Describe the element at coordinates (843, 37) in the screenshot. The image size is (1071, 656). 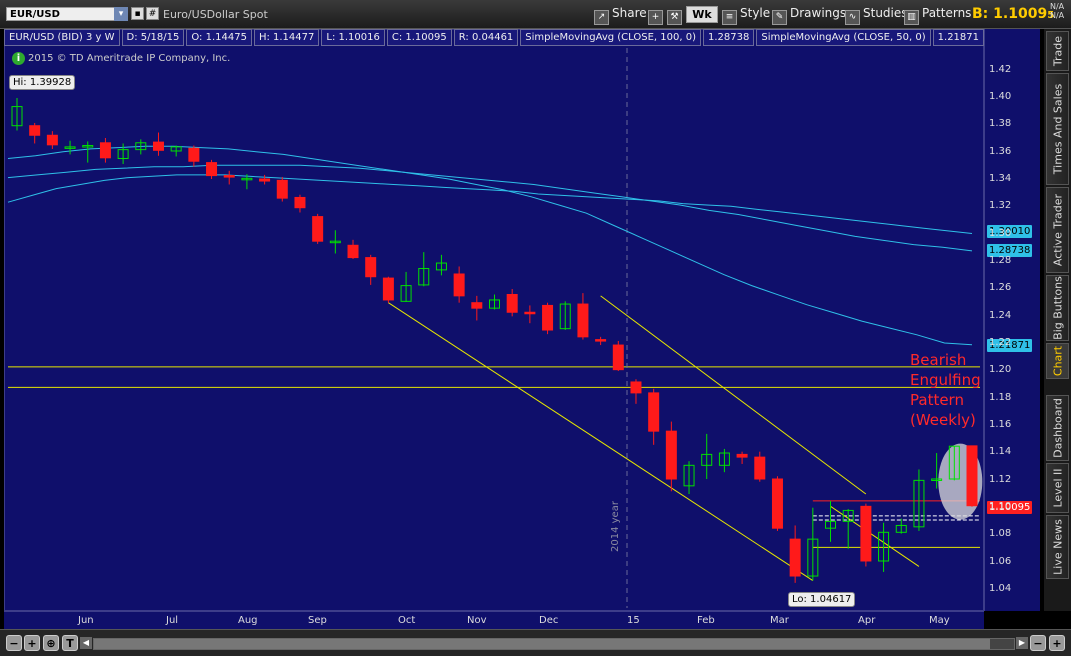
I see `info-sma50-label: SimpleMovingAvg (CLOSE, 50, 0)` at that location.